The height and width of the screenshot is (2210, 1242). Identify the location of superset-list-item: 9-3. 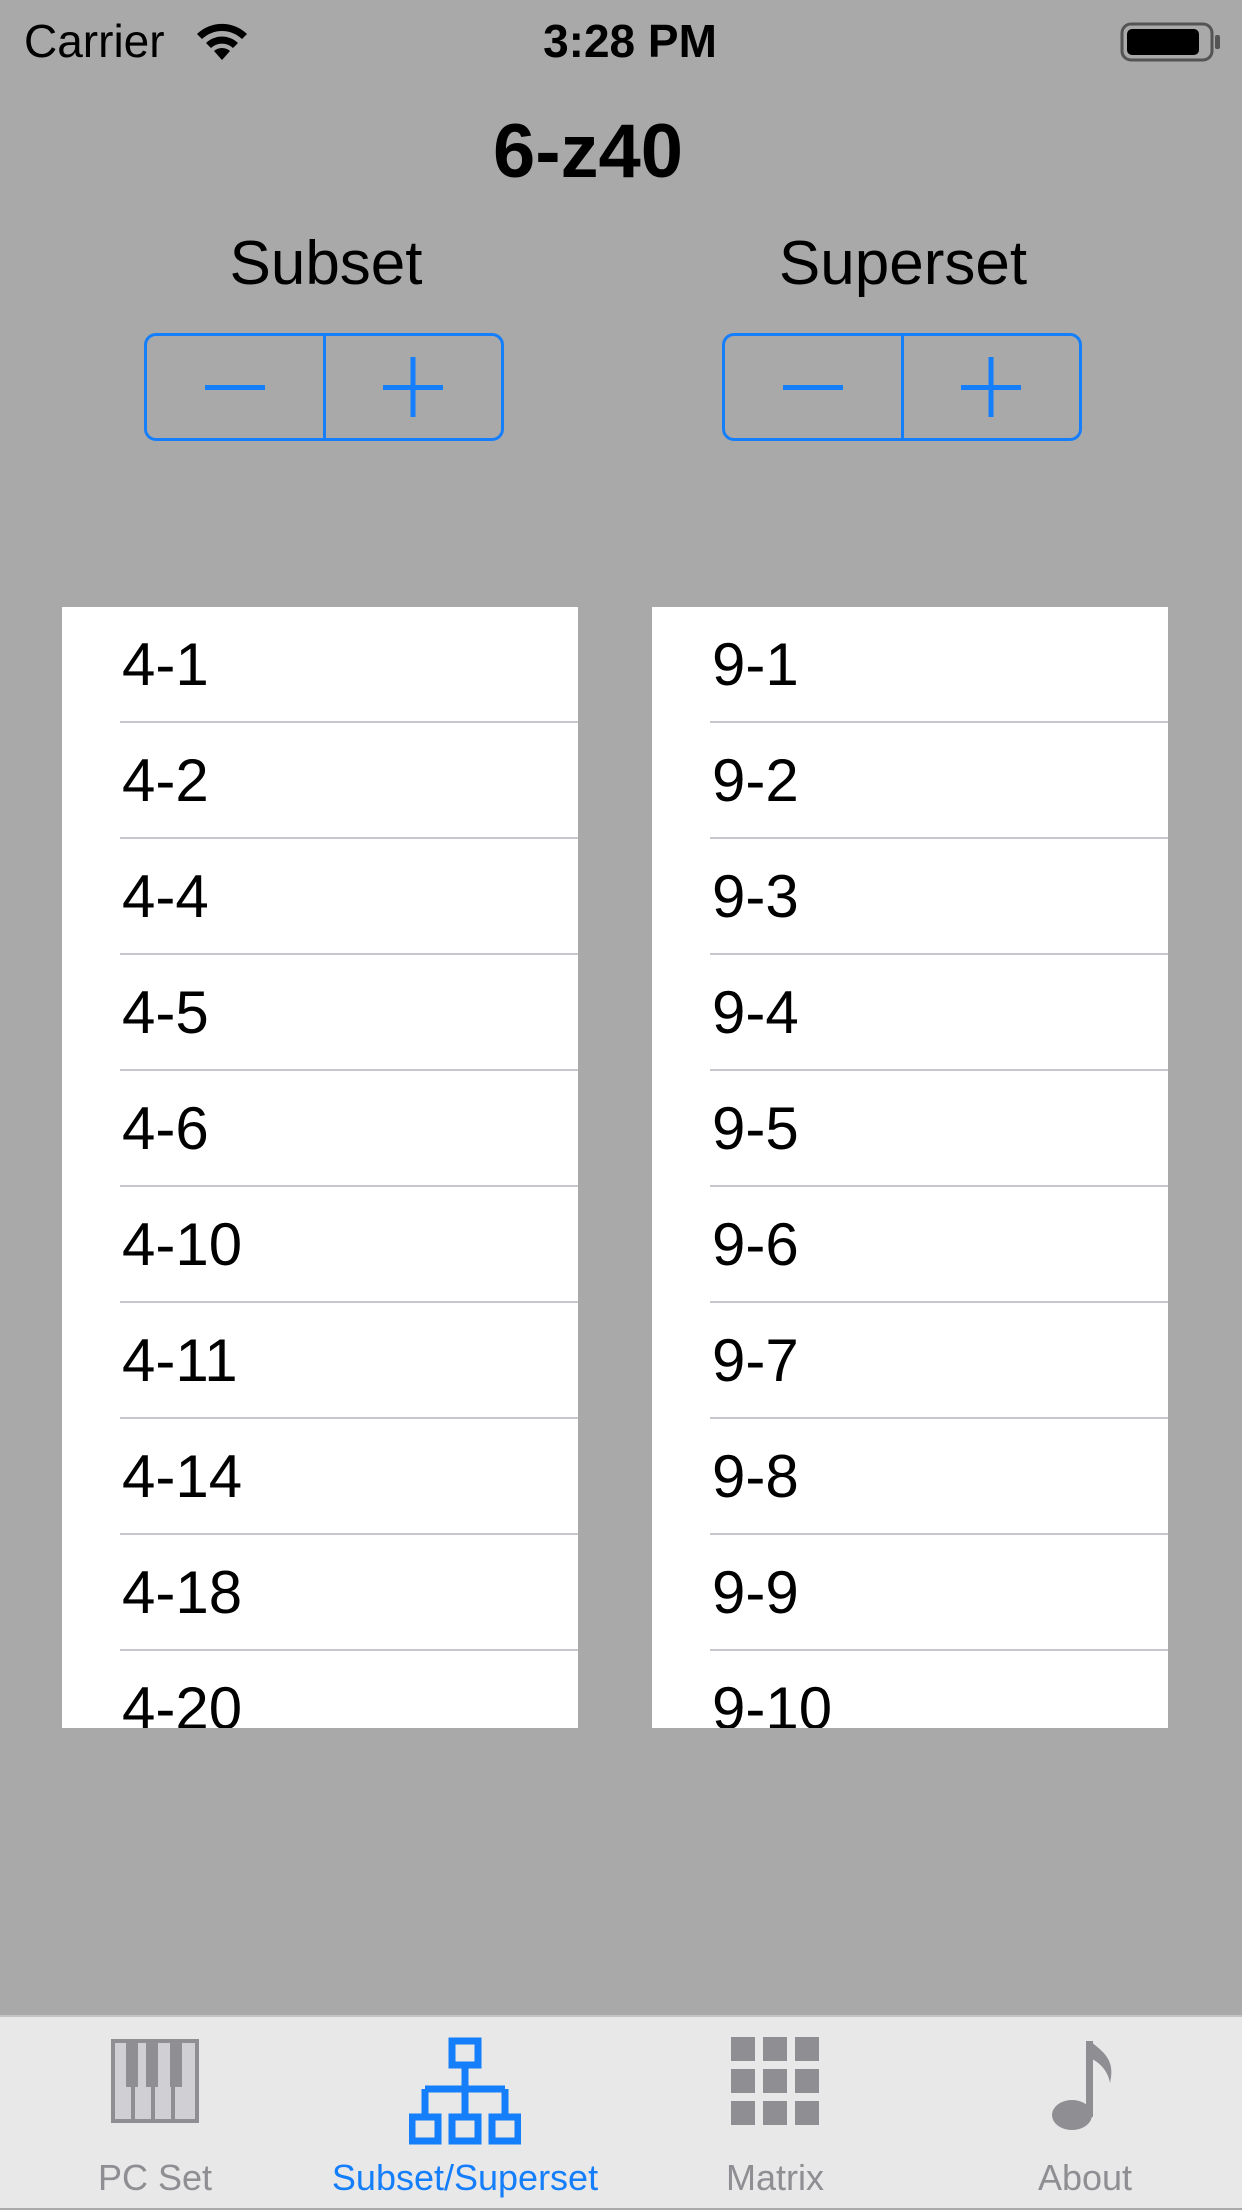
(910, 897).